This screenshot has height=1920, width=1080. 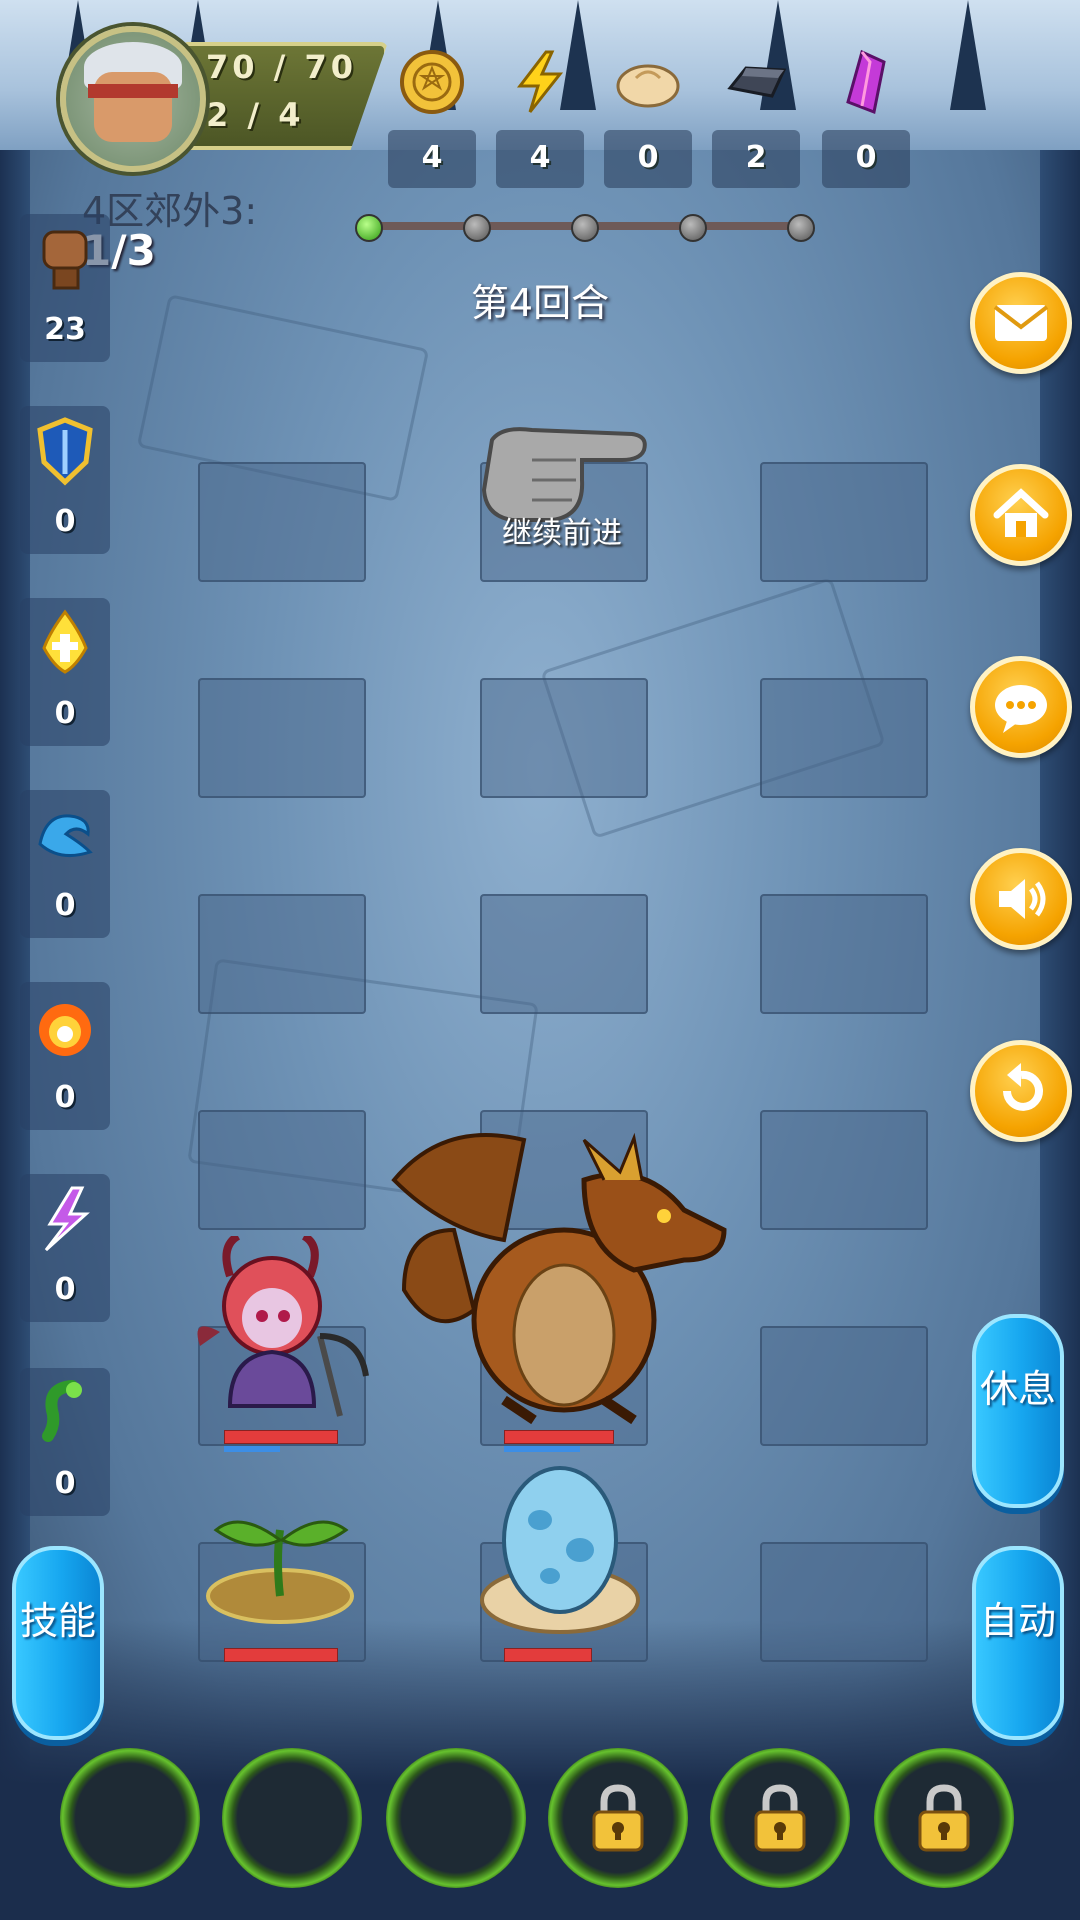 What do you see at coordinates (432, 82) in the screenshot?
I see `gold-coin-icon` at bounding box center [432, 82].